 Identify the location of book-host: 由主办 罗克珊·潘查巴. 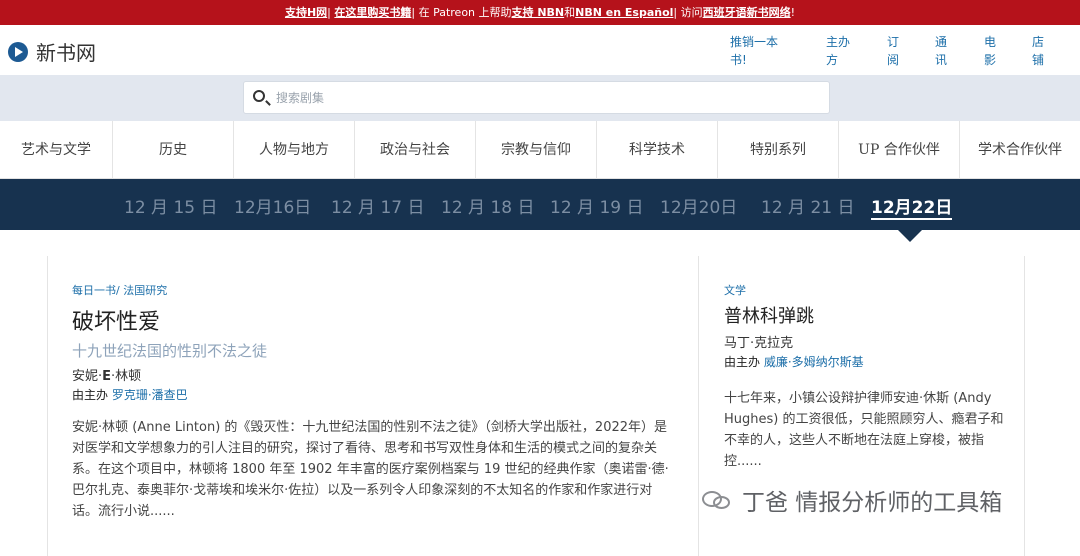
(374, 394).